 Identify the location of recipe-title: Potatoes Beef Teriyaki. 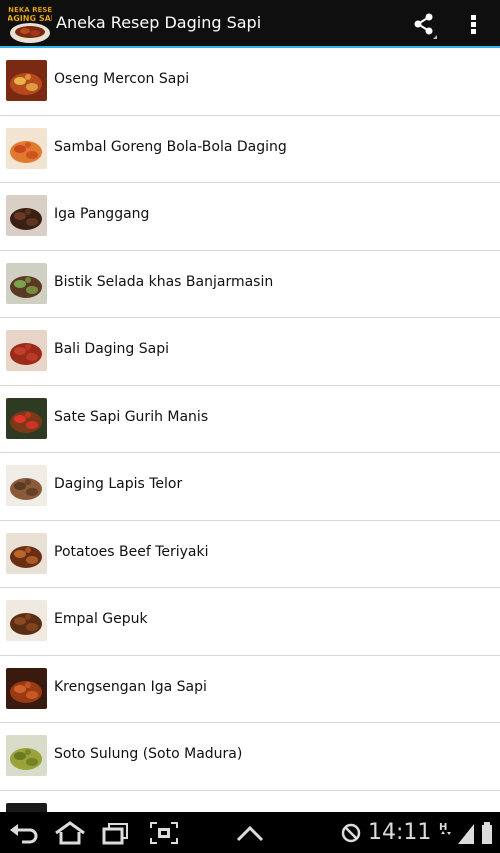
(131, 551).